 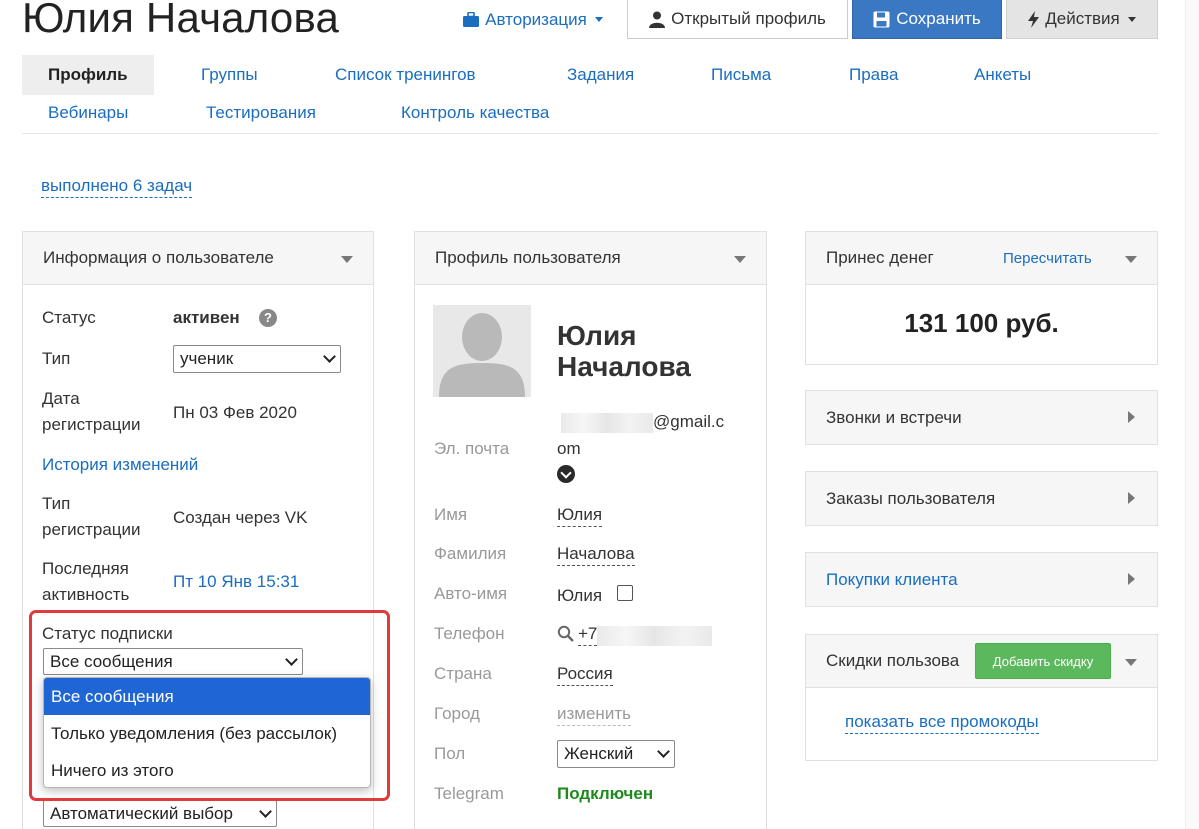 What do you see at coordinates (206, 317) in the screenshot?
I see `status-value: активен` at bounding box center [206, 317].